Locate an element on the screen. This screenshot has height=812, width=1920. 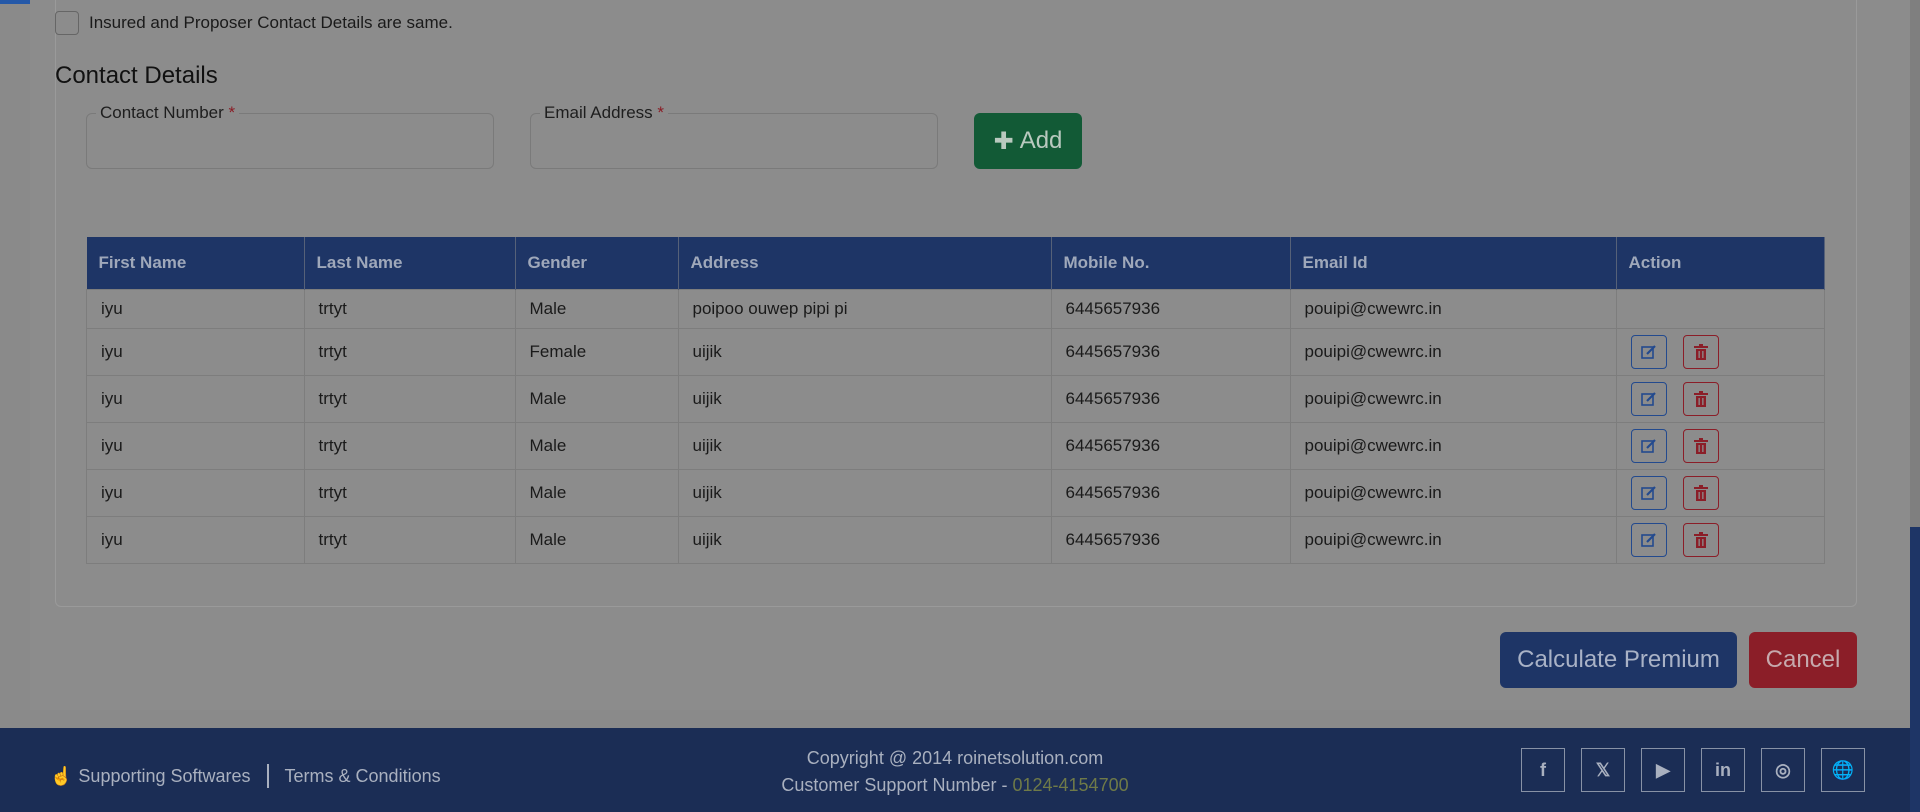
linkedin-icon: in is located at coordinates (1723, 770).